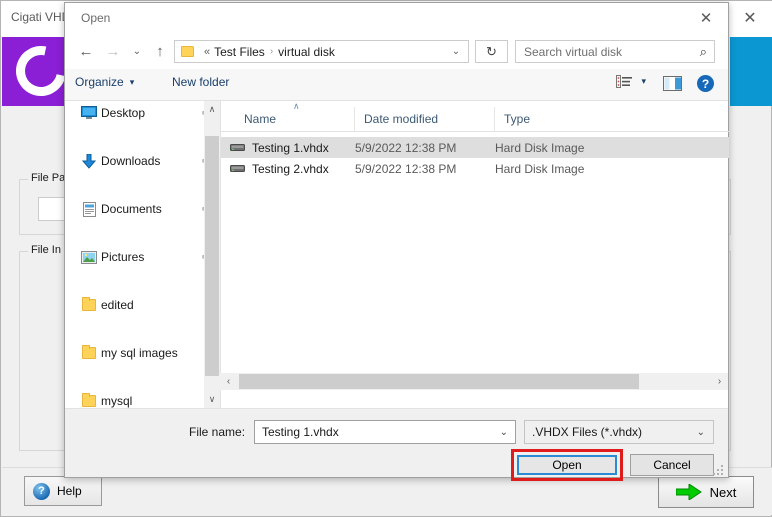  I want to click on view-options-button: ▾, so click(631, 81).